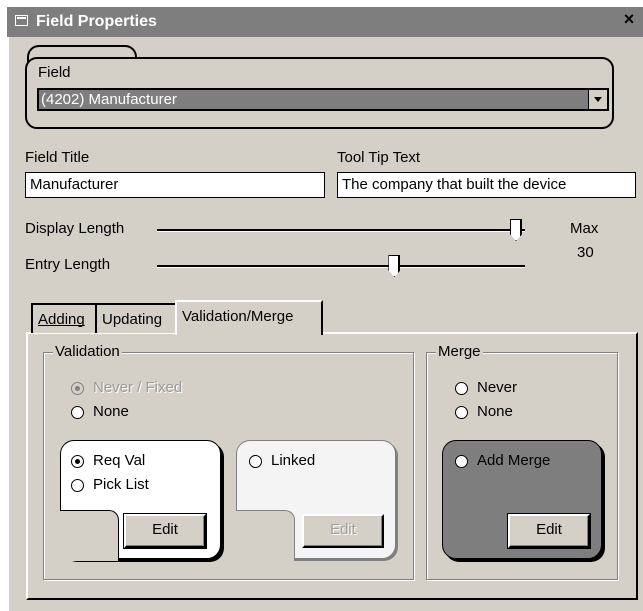 Image resolution: width=643 pixels, height=611 pixels. What do you see at coordinates (461, 461) in the screenshot?
I see `radio-add-merge` at bounding box center [461, 461].